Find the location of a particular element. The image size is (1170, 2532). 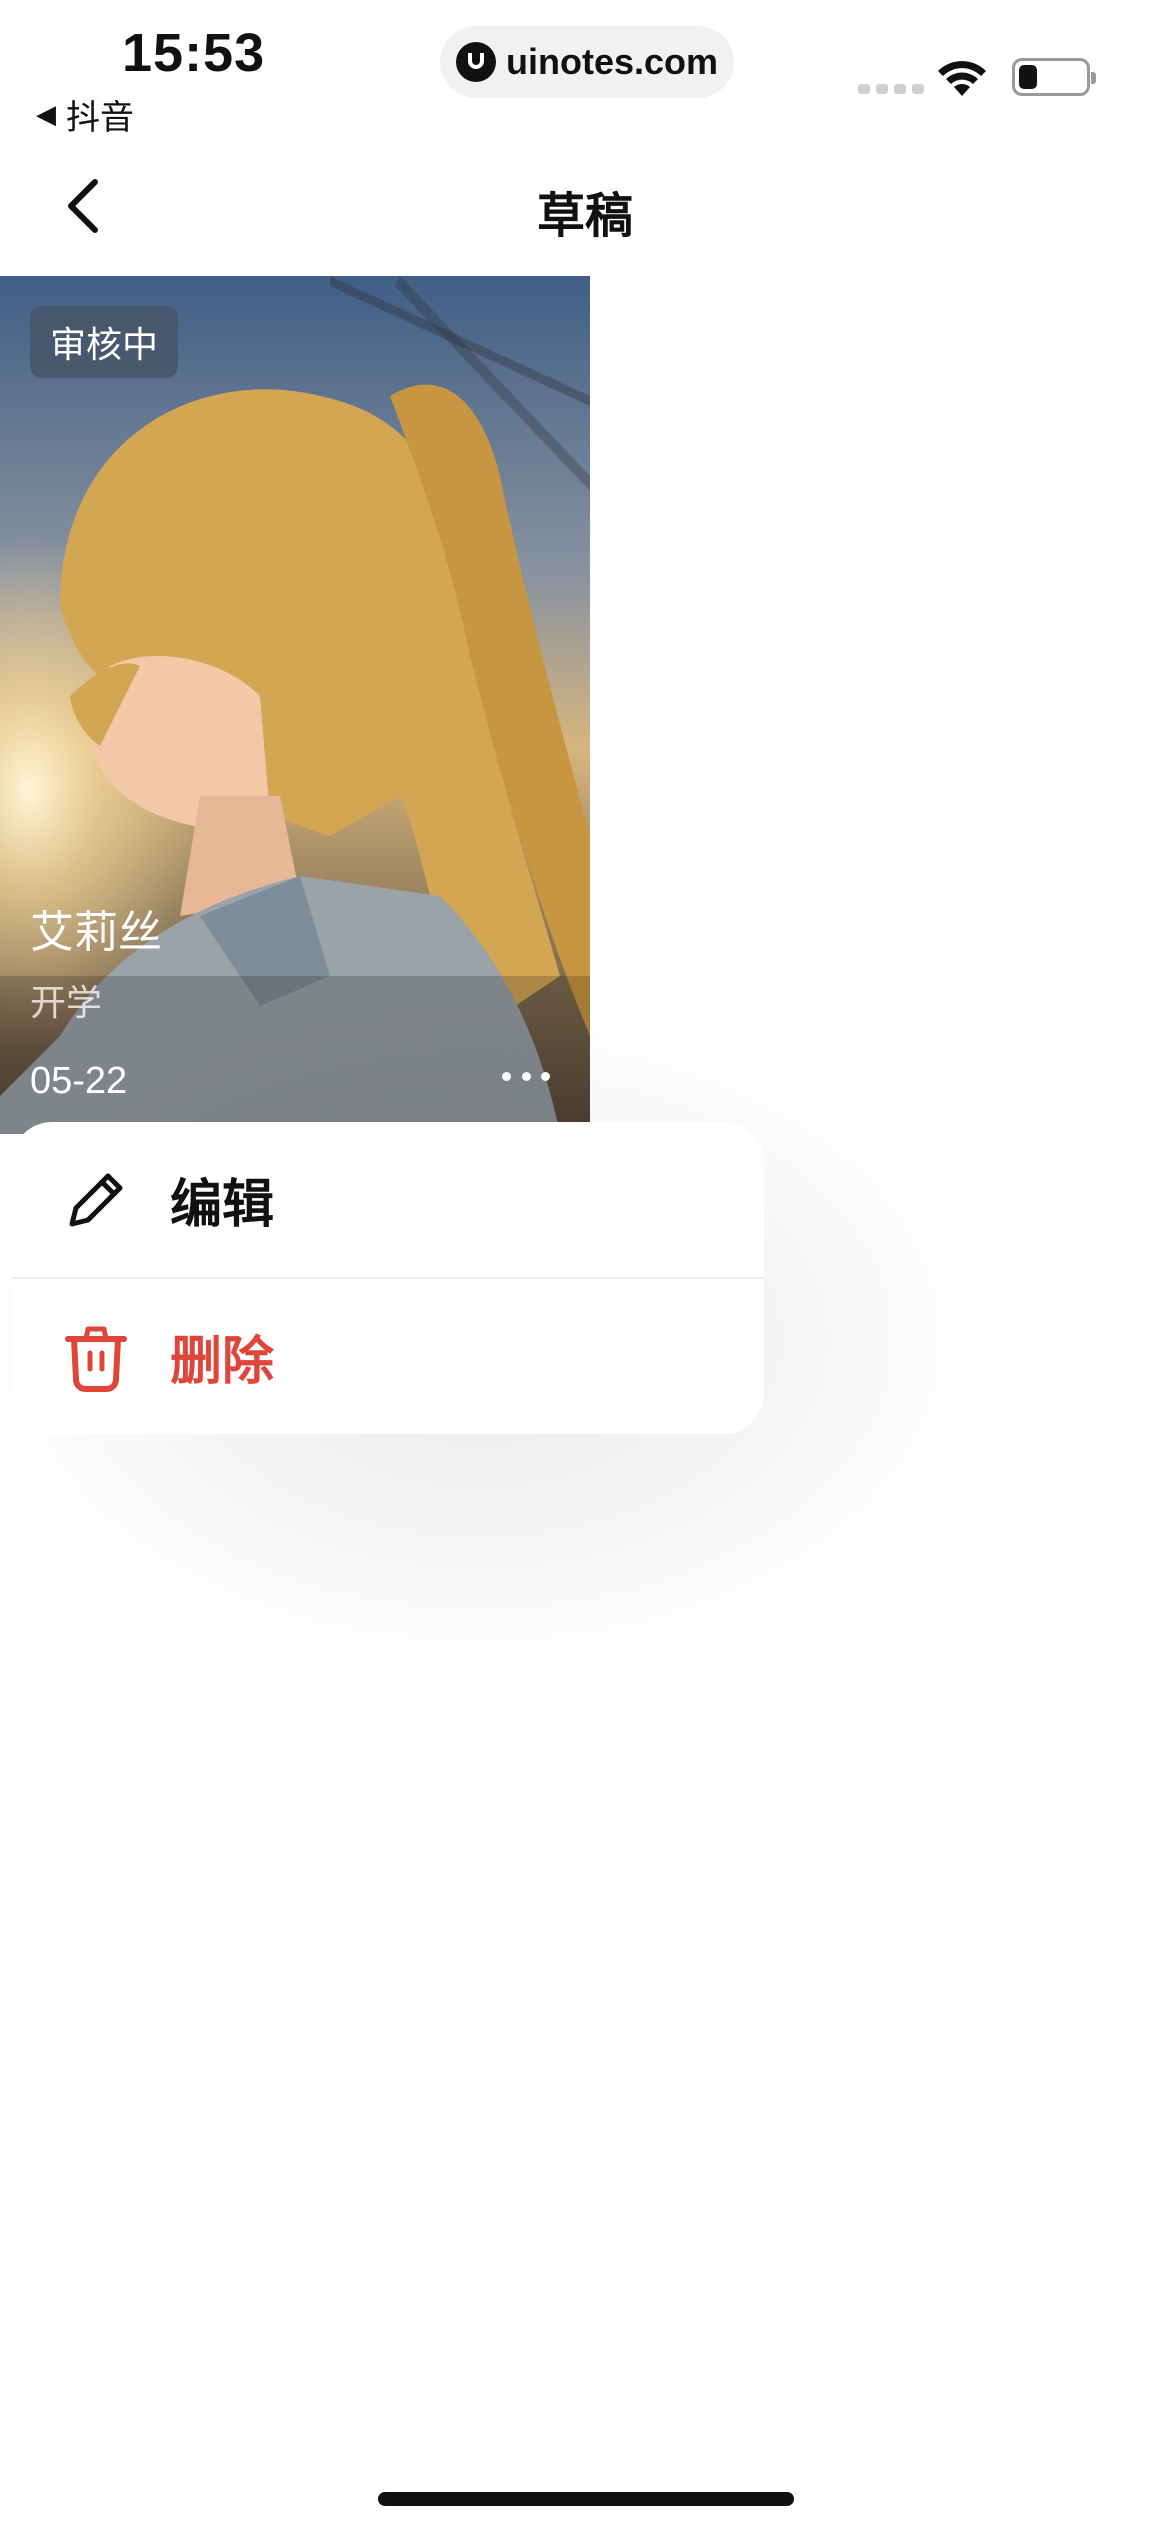

cellular-signal-icon is located at coordinates (891, 89).